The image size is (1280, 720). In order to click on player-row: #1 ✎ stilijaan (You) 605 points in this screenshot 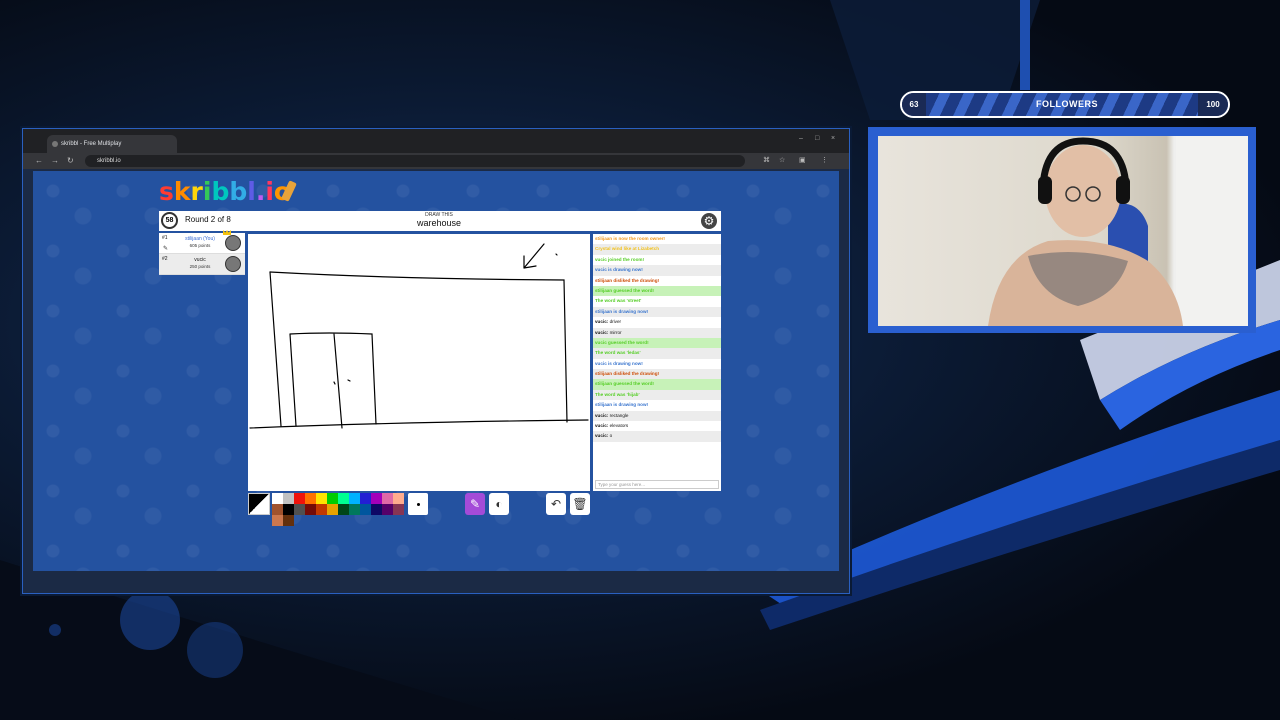, I will do `click(202, 242)`.